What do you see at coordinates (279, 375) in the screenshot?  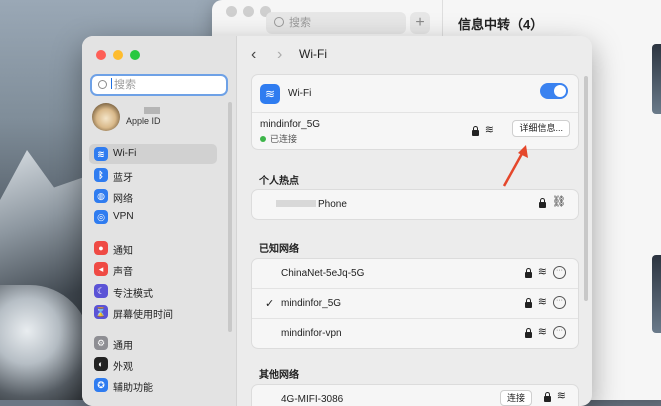 I see `other-networks-title: 其他网络` at bounding box center [279, 375].